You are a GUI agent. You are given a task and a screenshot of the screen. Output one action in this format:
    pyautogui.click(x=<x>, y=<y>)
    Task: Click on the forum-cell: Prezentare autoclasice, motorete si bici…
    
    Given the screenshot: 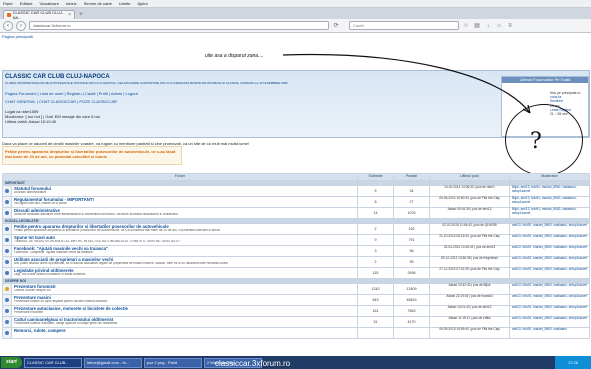 What is the action you would take?
    pyautogui.click(x=184, y=311)
    